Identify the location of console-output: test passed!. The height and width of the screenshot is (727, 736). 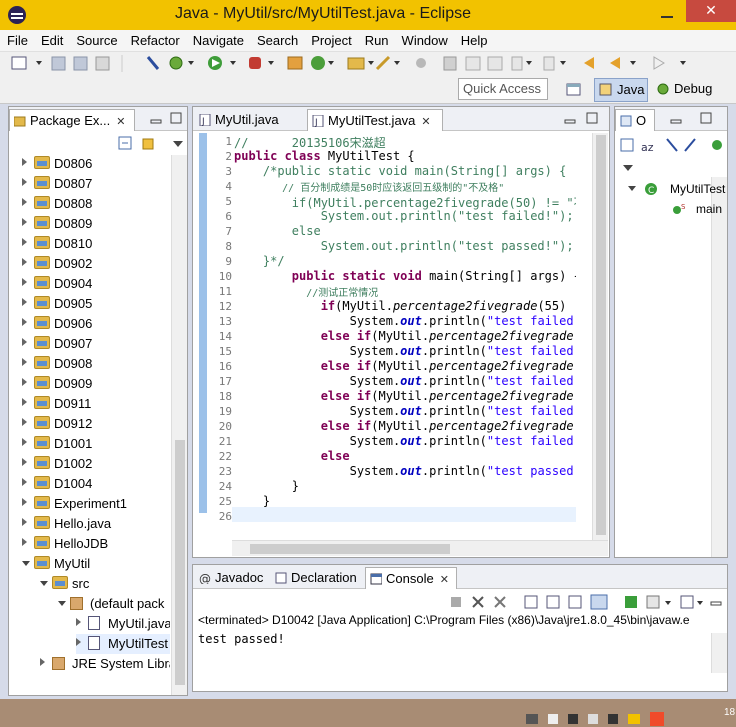
(241, 639).